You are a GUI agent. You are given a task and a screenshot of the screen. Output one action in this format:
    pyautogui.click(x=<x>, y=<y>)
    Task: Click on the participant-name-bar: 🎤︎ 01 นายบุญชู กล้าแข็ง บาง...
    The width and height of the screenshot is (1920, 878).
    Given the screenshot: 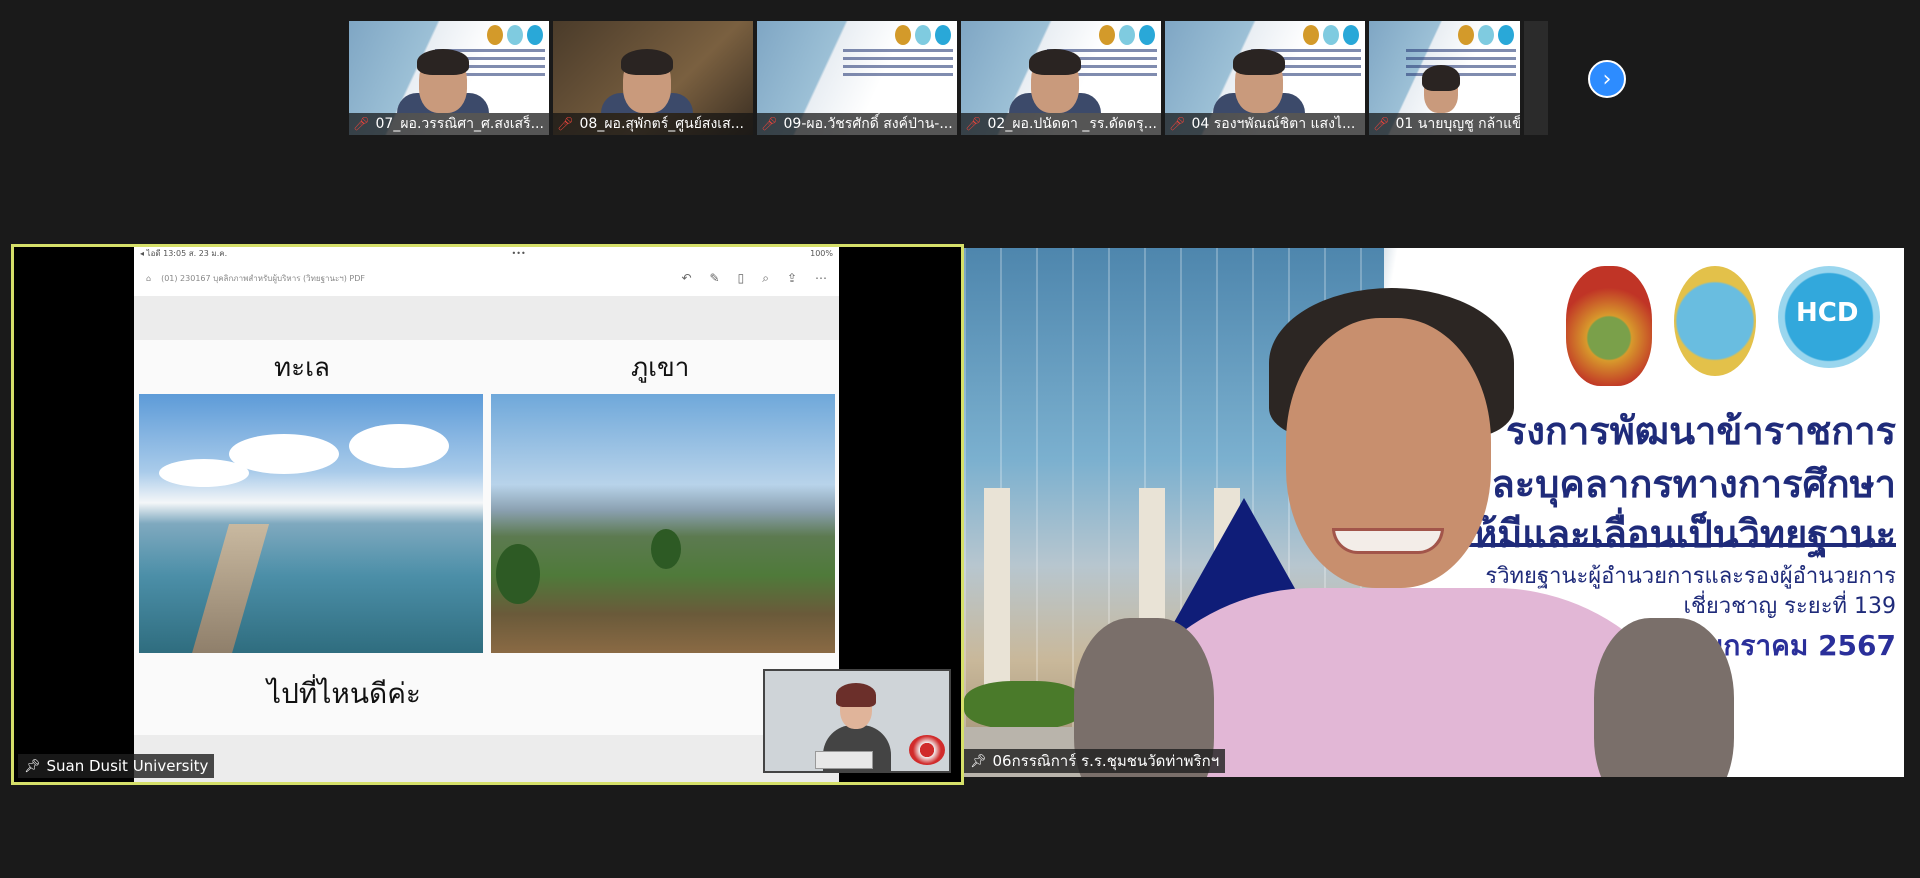 What is the action you would take?
    pyautogui.click(x=1444, y=124)
    